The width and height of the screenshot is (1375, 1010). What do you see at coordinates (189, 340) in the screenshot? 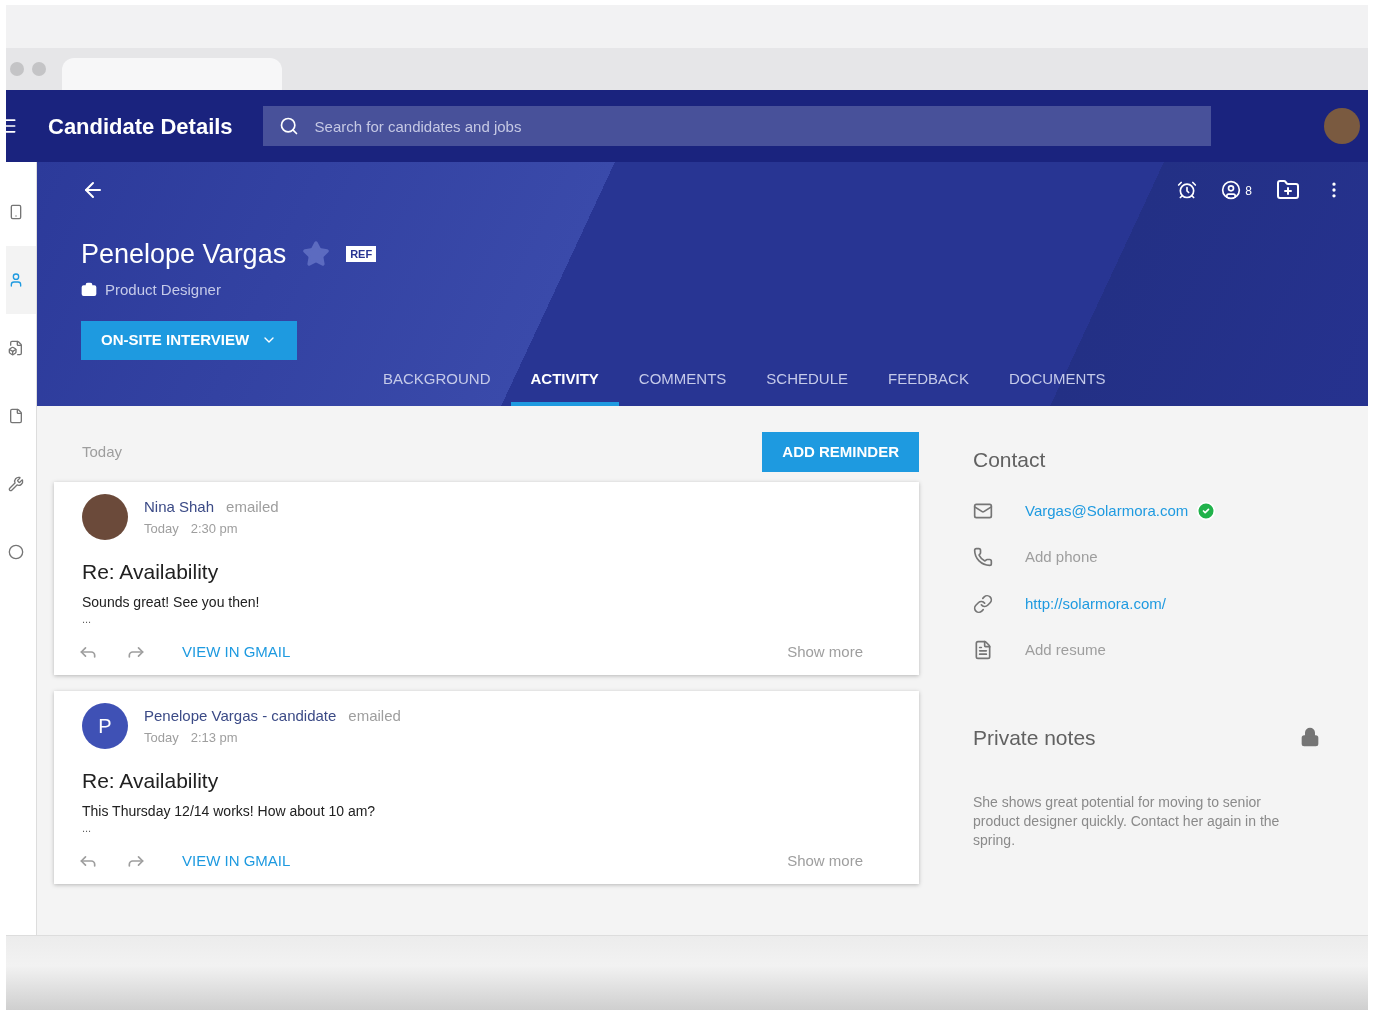
I see `stage-dropdown-button: ON-SITE INTERVIEW` at bounding box center [189, 340].